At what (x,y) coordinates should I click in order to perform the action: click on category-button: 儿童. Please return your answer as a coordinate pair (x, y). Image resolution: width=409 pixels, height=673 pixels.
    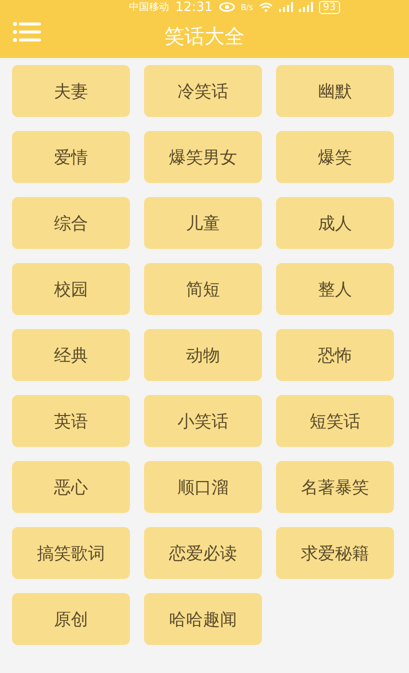
    Looking at the image, I should click on (203, 223).